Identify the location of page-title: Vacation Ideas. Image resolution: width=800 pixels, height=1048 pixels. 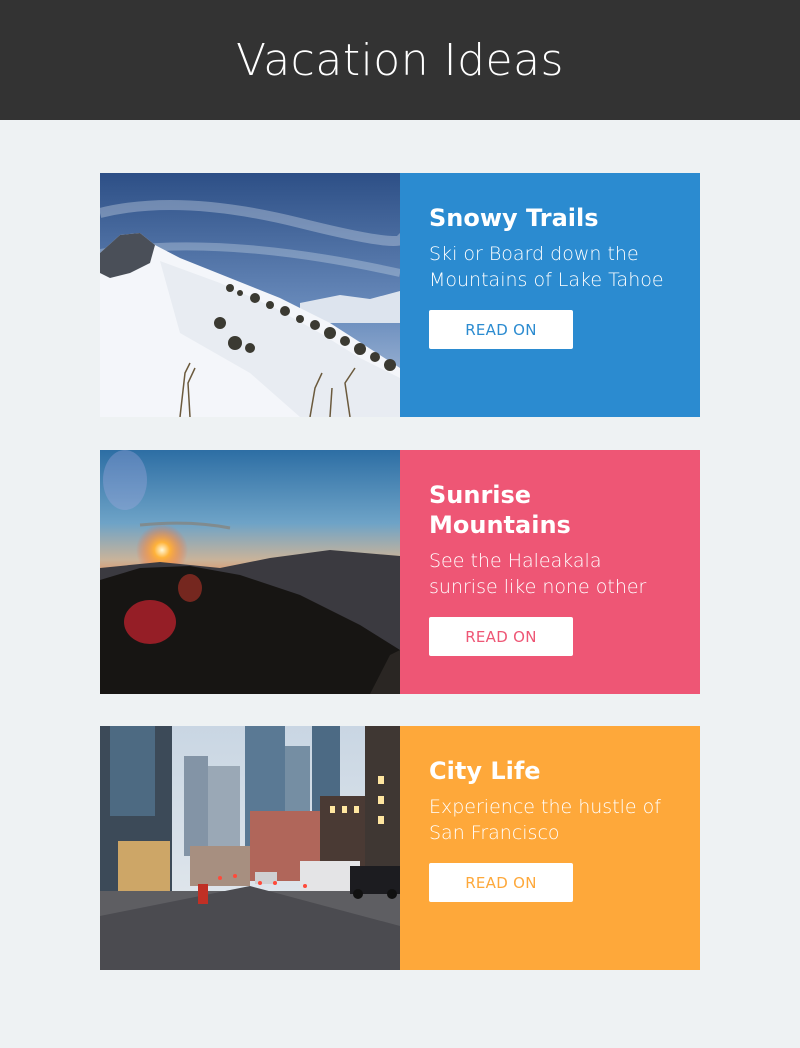
(400, 60).